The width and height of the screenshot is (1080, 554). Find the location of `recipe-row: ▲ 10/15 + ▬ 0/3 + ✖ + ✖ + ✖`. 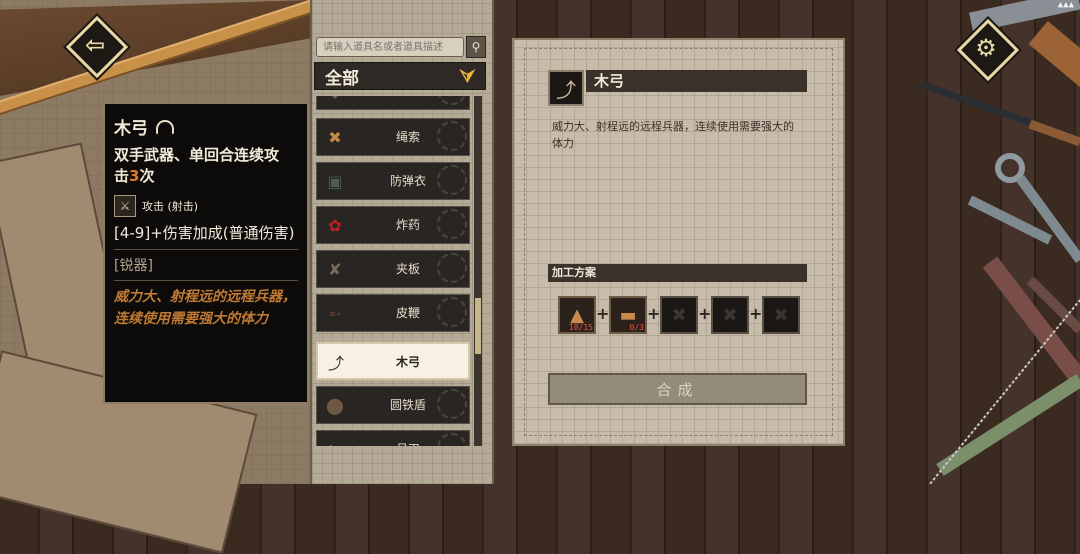

recipe-row: ▲ 10/15 + ▬ 0/3 + ✖ + ✖ + ✖ is located at coordinates (677, 316).